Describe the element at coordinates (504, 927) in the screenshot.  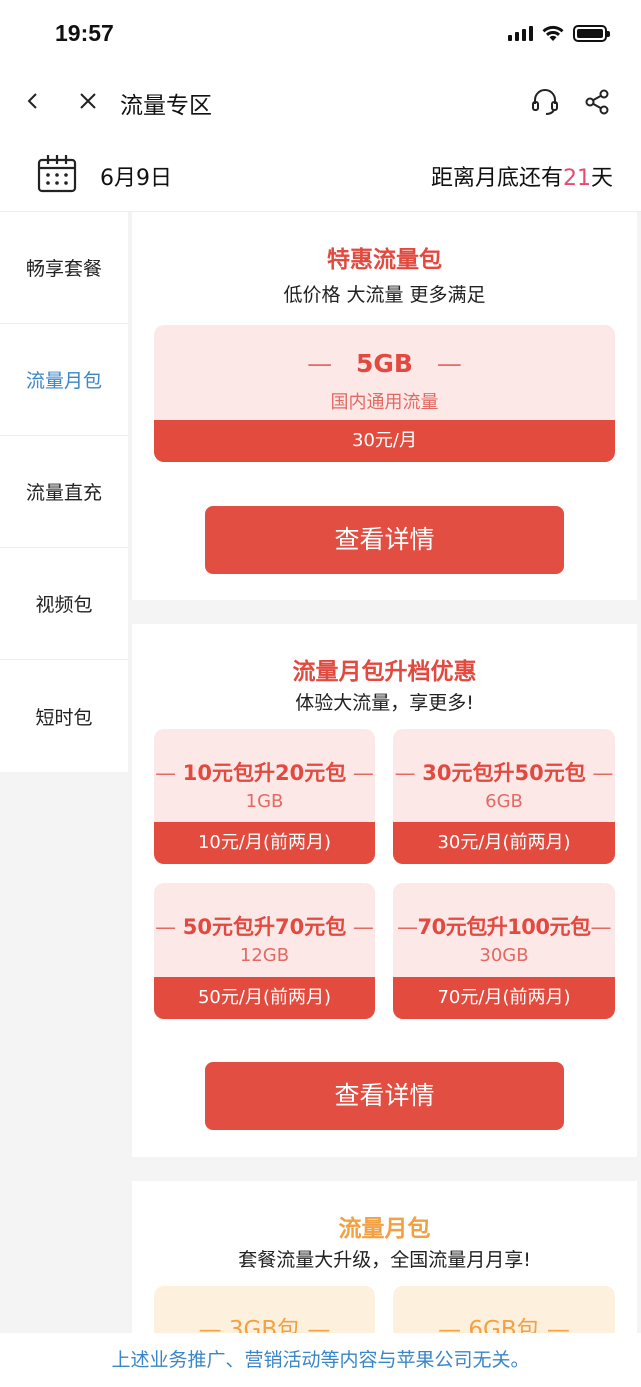
I see `package-name: 70元包升100元包` at that location.